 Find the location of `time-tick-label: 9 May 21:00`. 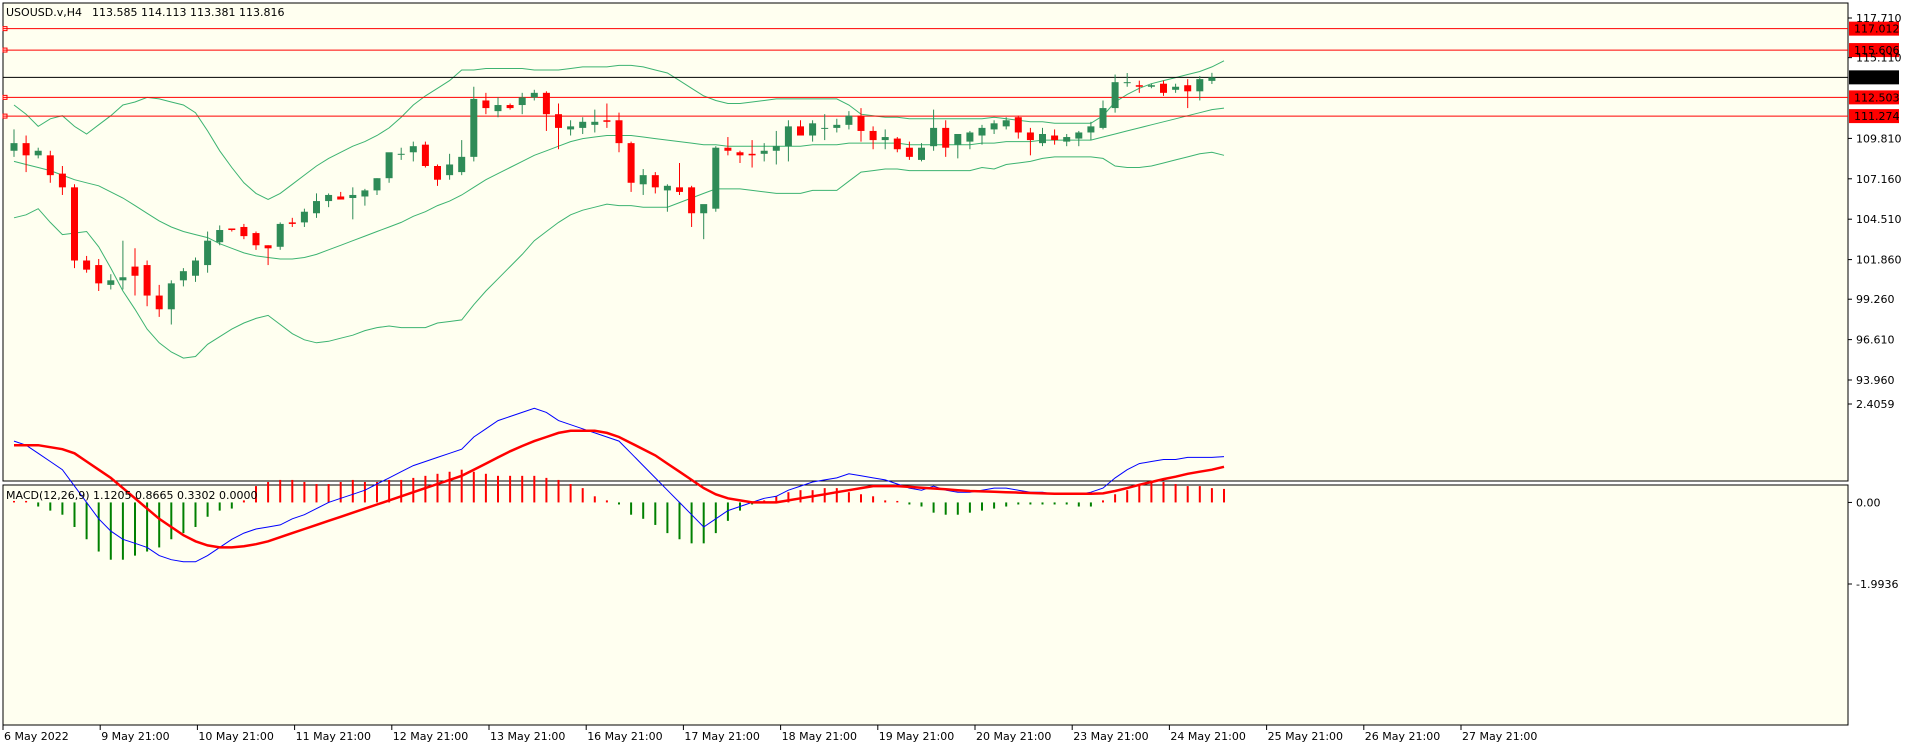

time-tick-label: 9 May 21:00 is located at coordinates (135, 736).